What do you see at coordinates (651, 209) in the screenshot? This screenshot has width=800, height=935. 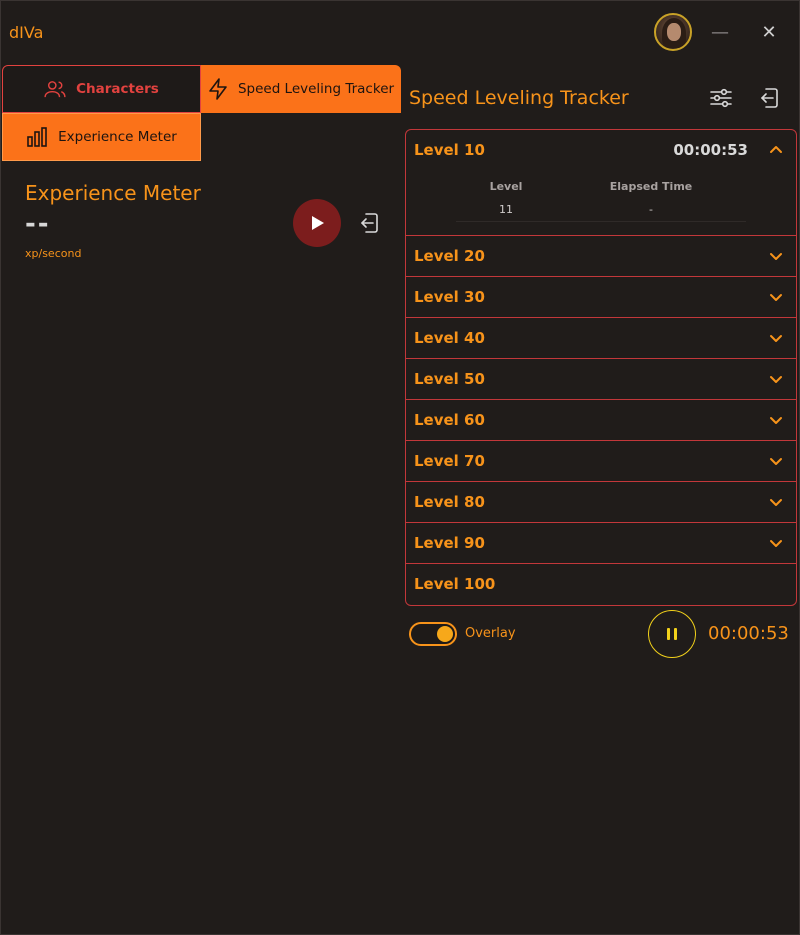 I see `table-cell-elapsed: -` at bounding box center [651, 209].